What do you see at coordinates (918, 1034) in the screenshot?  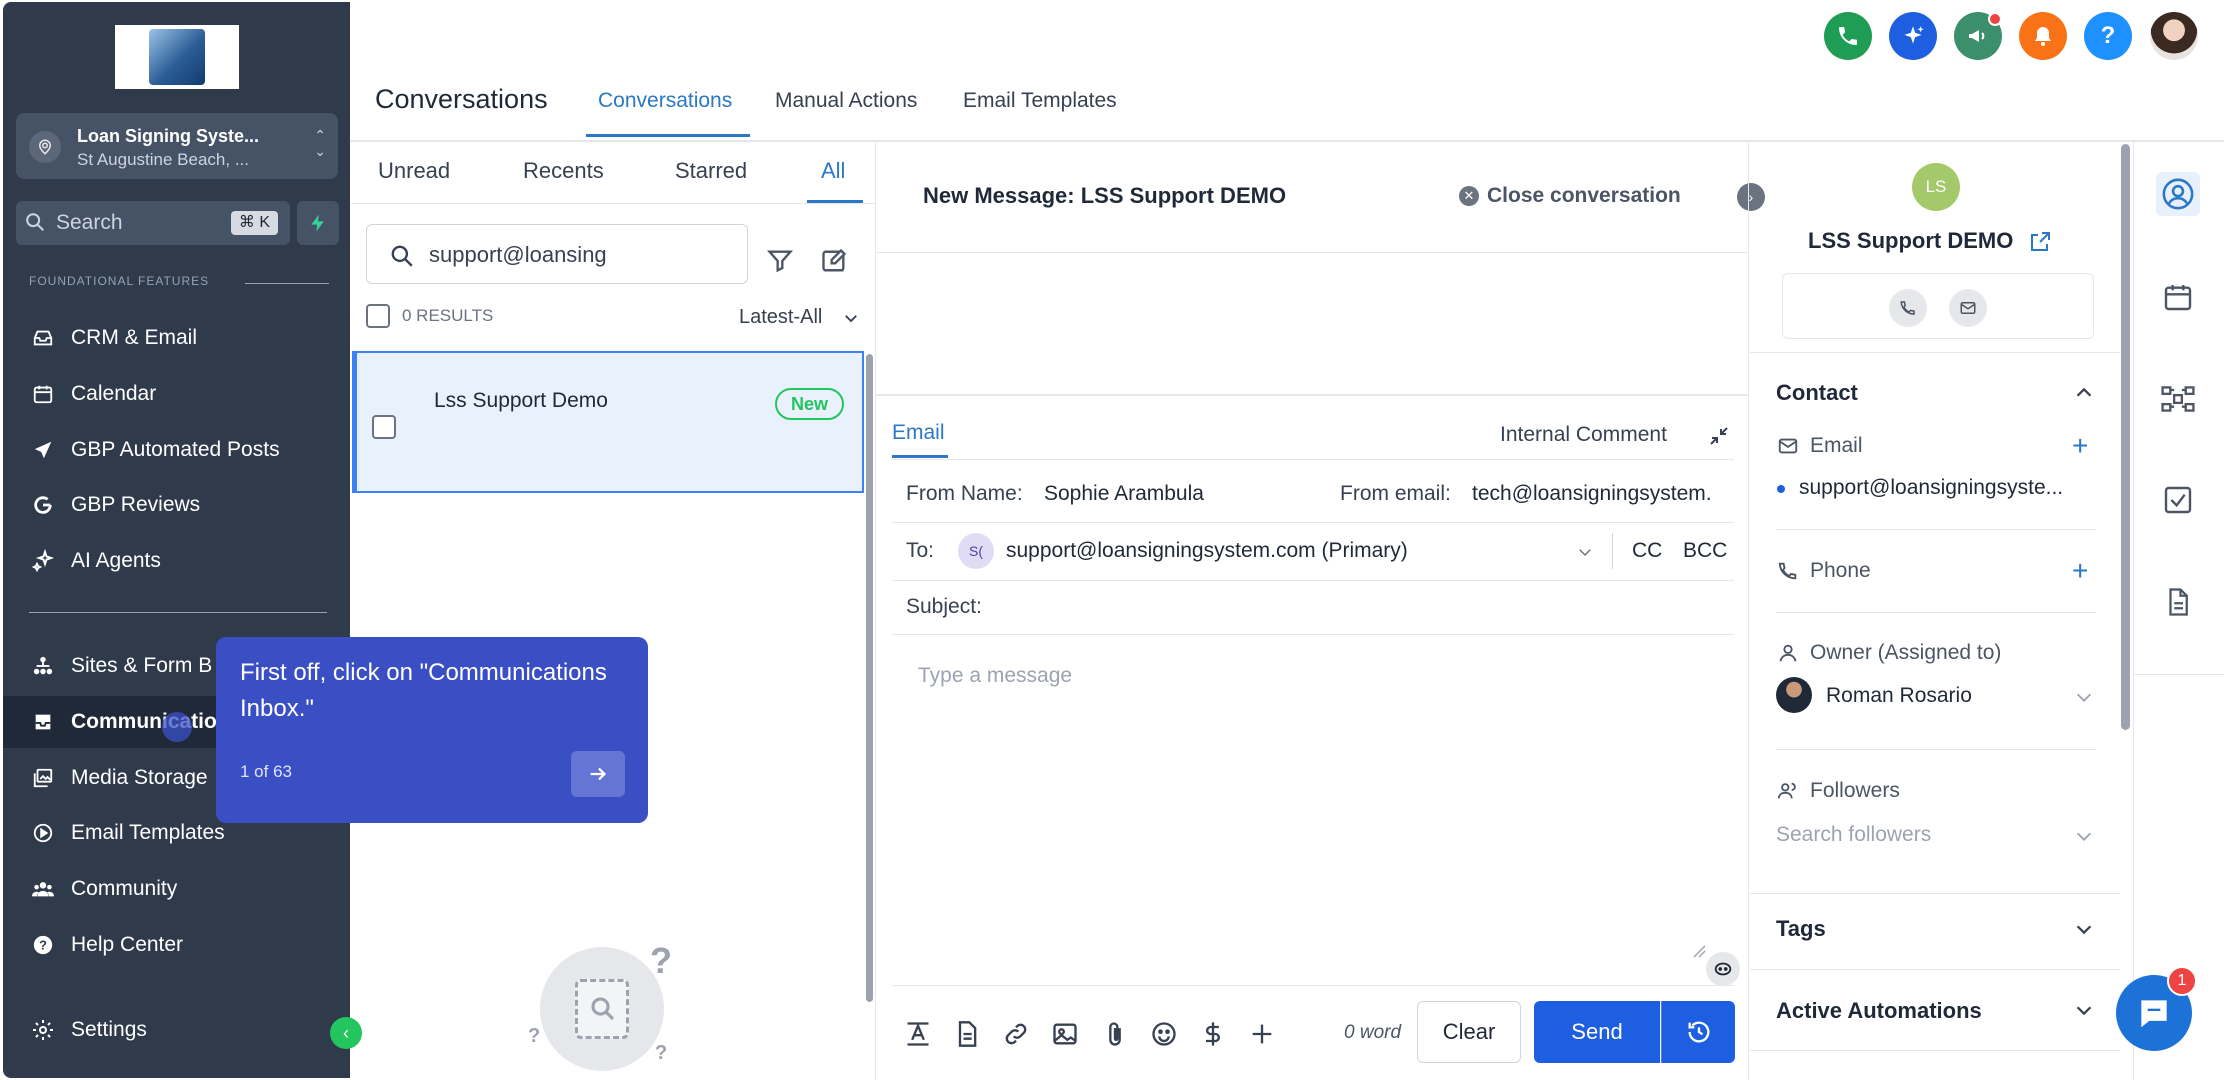 I see `text-format-icon` at bounding box center [918, 1034].